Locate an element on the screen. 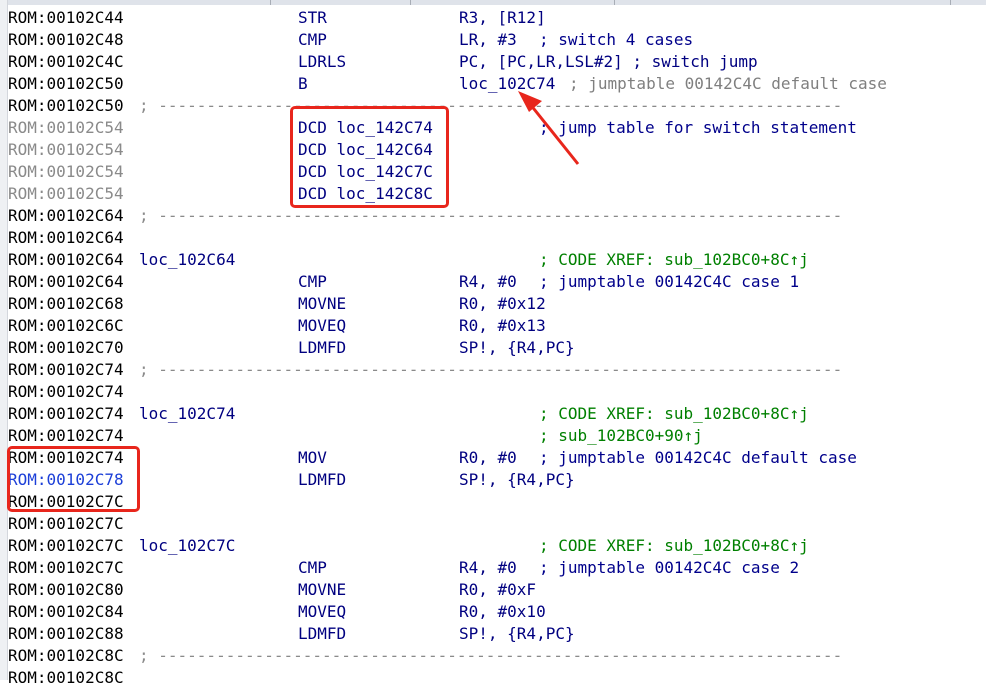 Image resolution: width=986 pixels, height=689 pixels. operands: R0, #0xF is located at coordinates (497, 590).